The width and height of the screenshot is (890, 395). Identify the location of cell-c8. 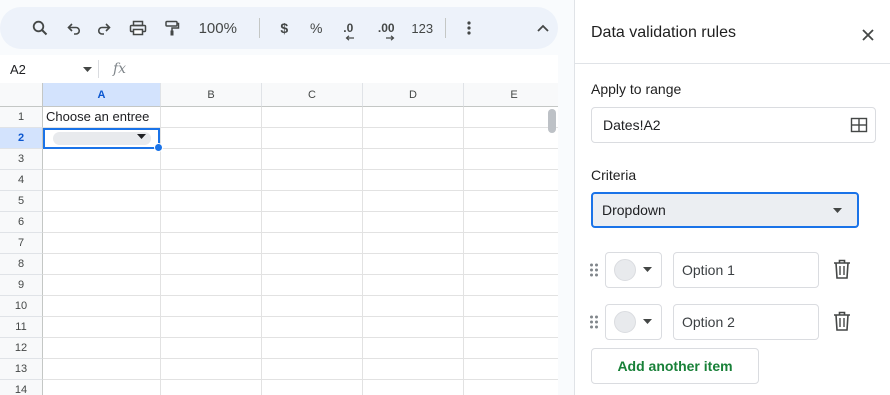
(312, 264).